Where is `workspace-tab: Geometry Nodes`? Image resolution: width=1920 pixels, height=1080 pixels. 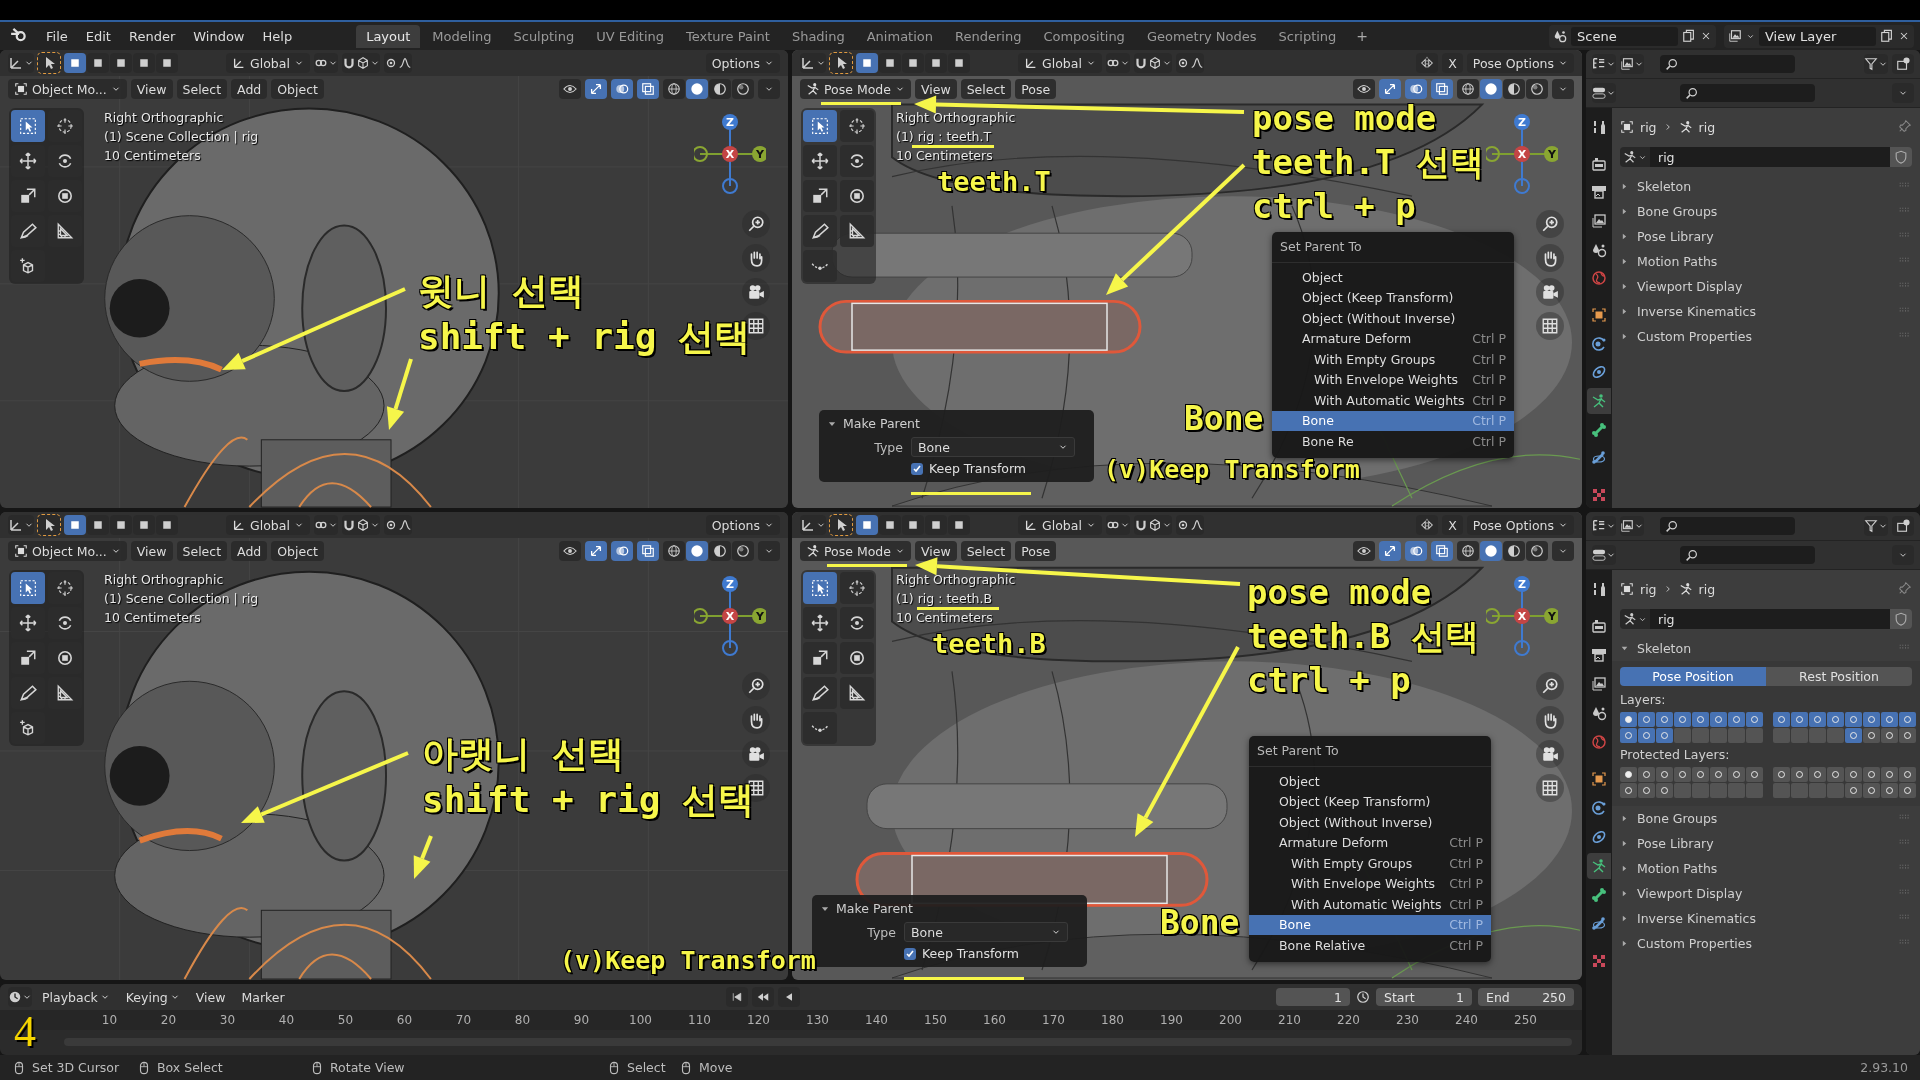 workspace-tab: Geometry Nodes is located at coordinates (1201, 36).